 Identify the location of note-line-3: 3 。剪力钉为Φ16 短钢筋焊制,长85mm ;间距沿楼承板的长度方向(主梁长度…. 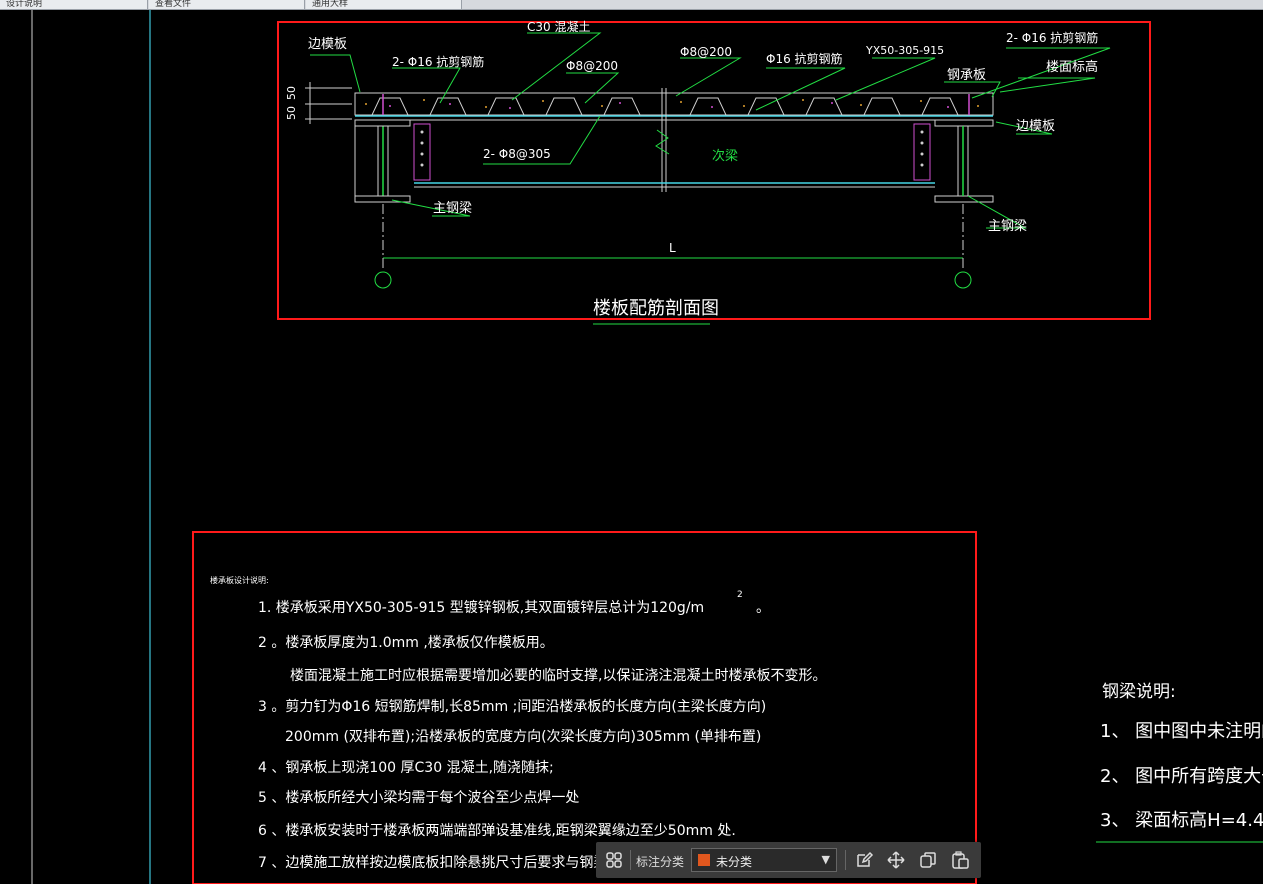
(512, 706).